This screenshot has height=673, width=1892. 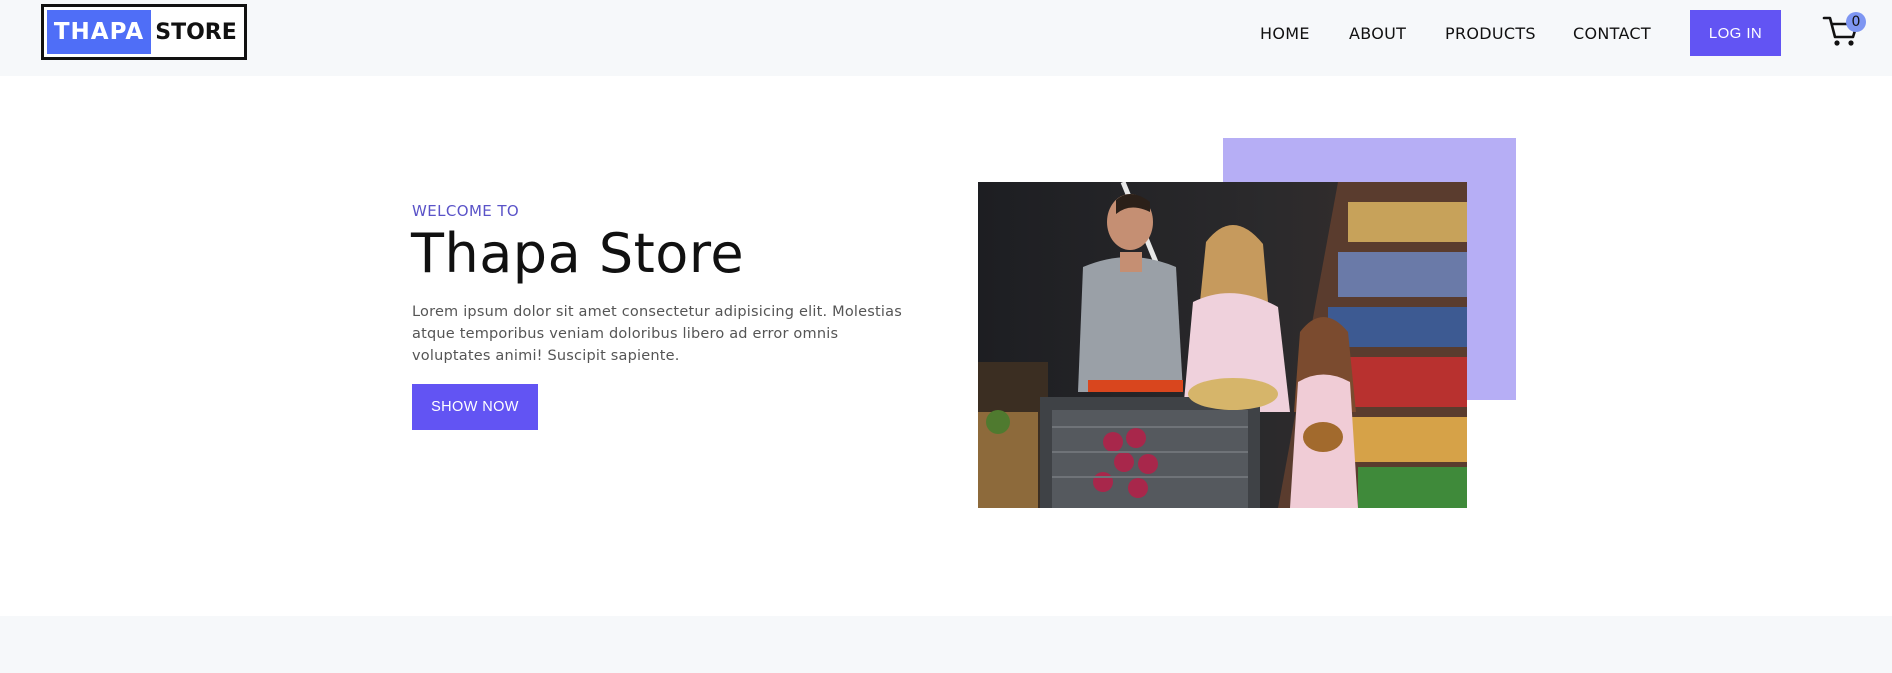 What do you see at coordinates (1735, 33) in the screenshot?
I see `login-button: LOG IN` at bounding box center [1735, 33].